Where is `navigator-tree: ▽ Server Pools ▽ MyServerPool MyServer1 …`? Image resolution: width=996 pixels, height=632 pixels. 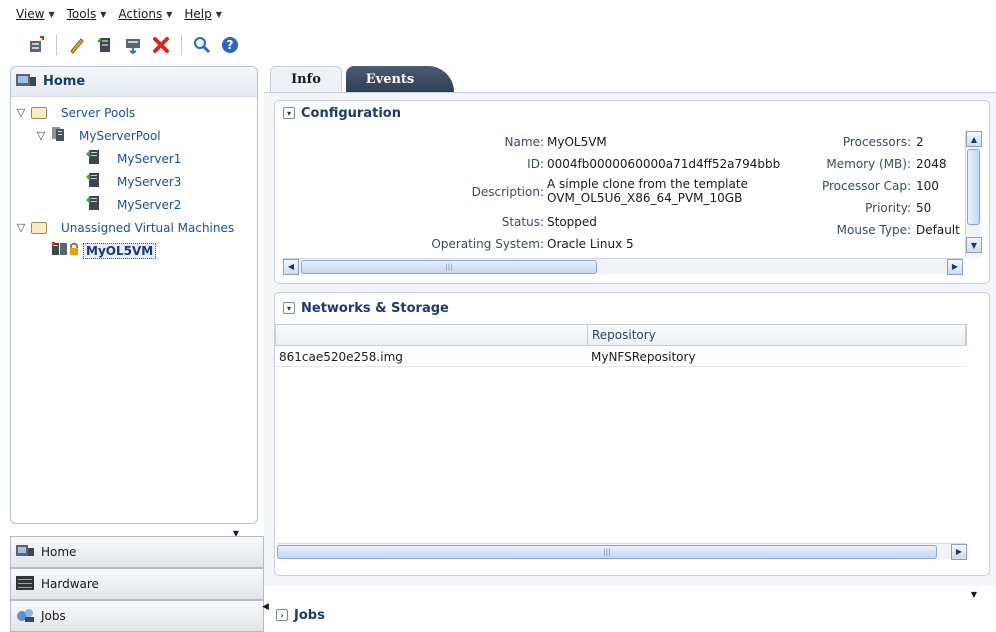
navigator-tree: ▽ Server Pools ▽ MyServerPool MyServer1 … is located at coordinates (134, 179).